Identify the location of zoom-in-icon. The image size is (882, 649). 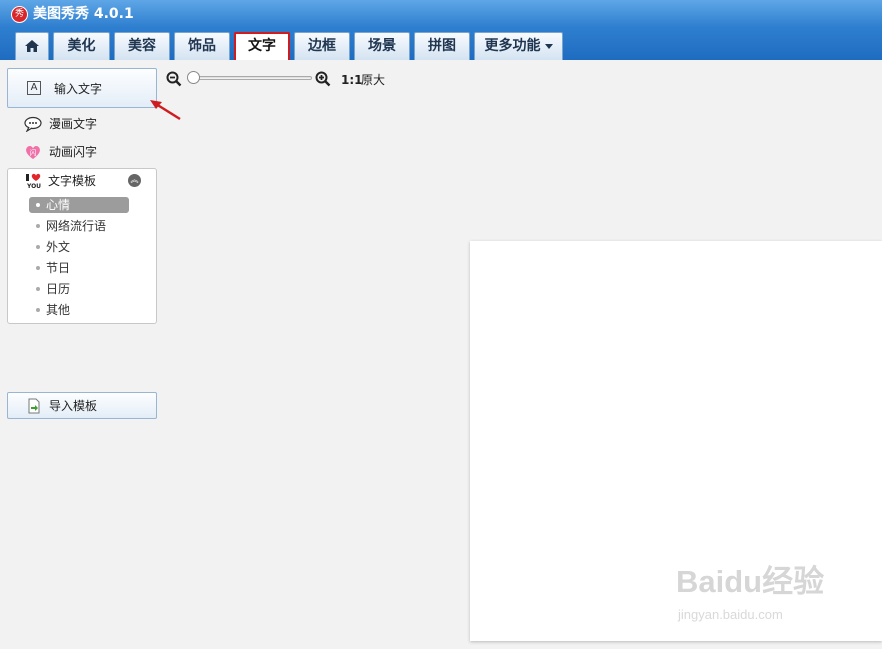
(323, 79).